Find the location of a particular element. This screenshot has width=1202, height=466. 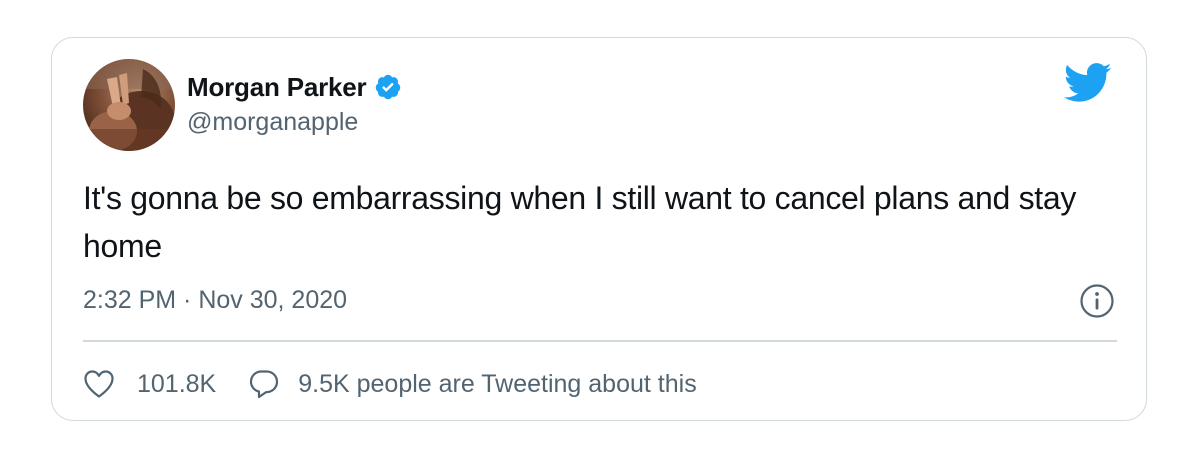

divider is located at coordinates (600, 341).